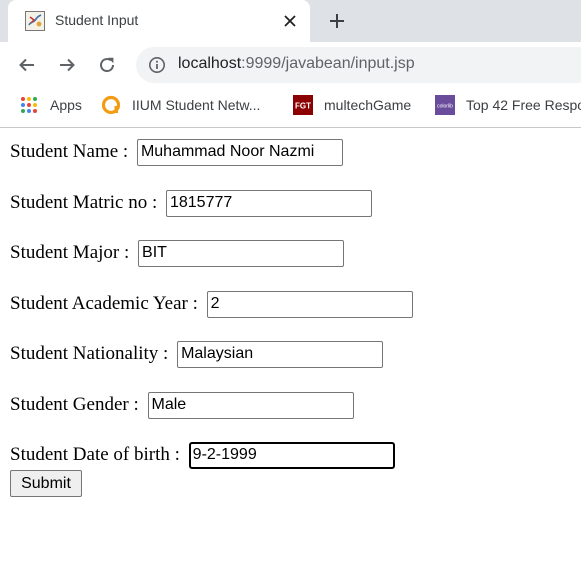 The image size is (581, 568). I want to click on student-nationality-label: Student Nationality :, so click(92, 353).